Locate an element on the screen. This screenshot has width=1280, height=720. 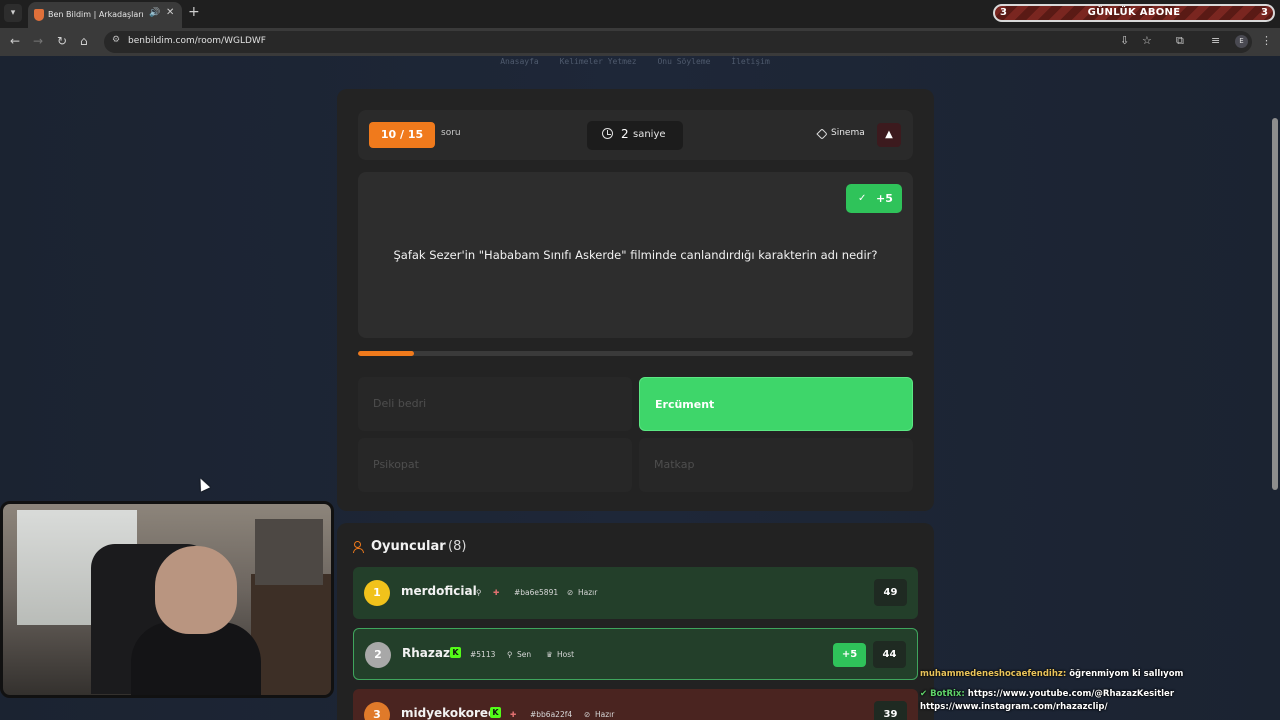
chat-username: BotRix: is located at coordinates (947, 694).